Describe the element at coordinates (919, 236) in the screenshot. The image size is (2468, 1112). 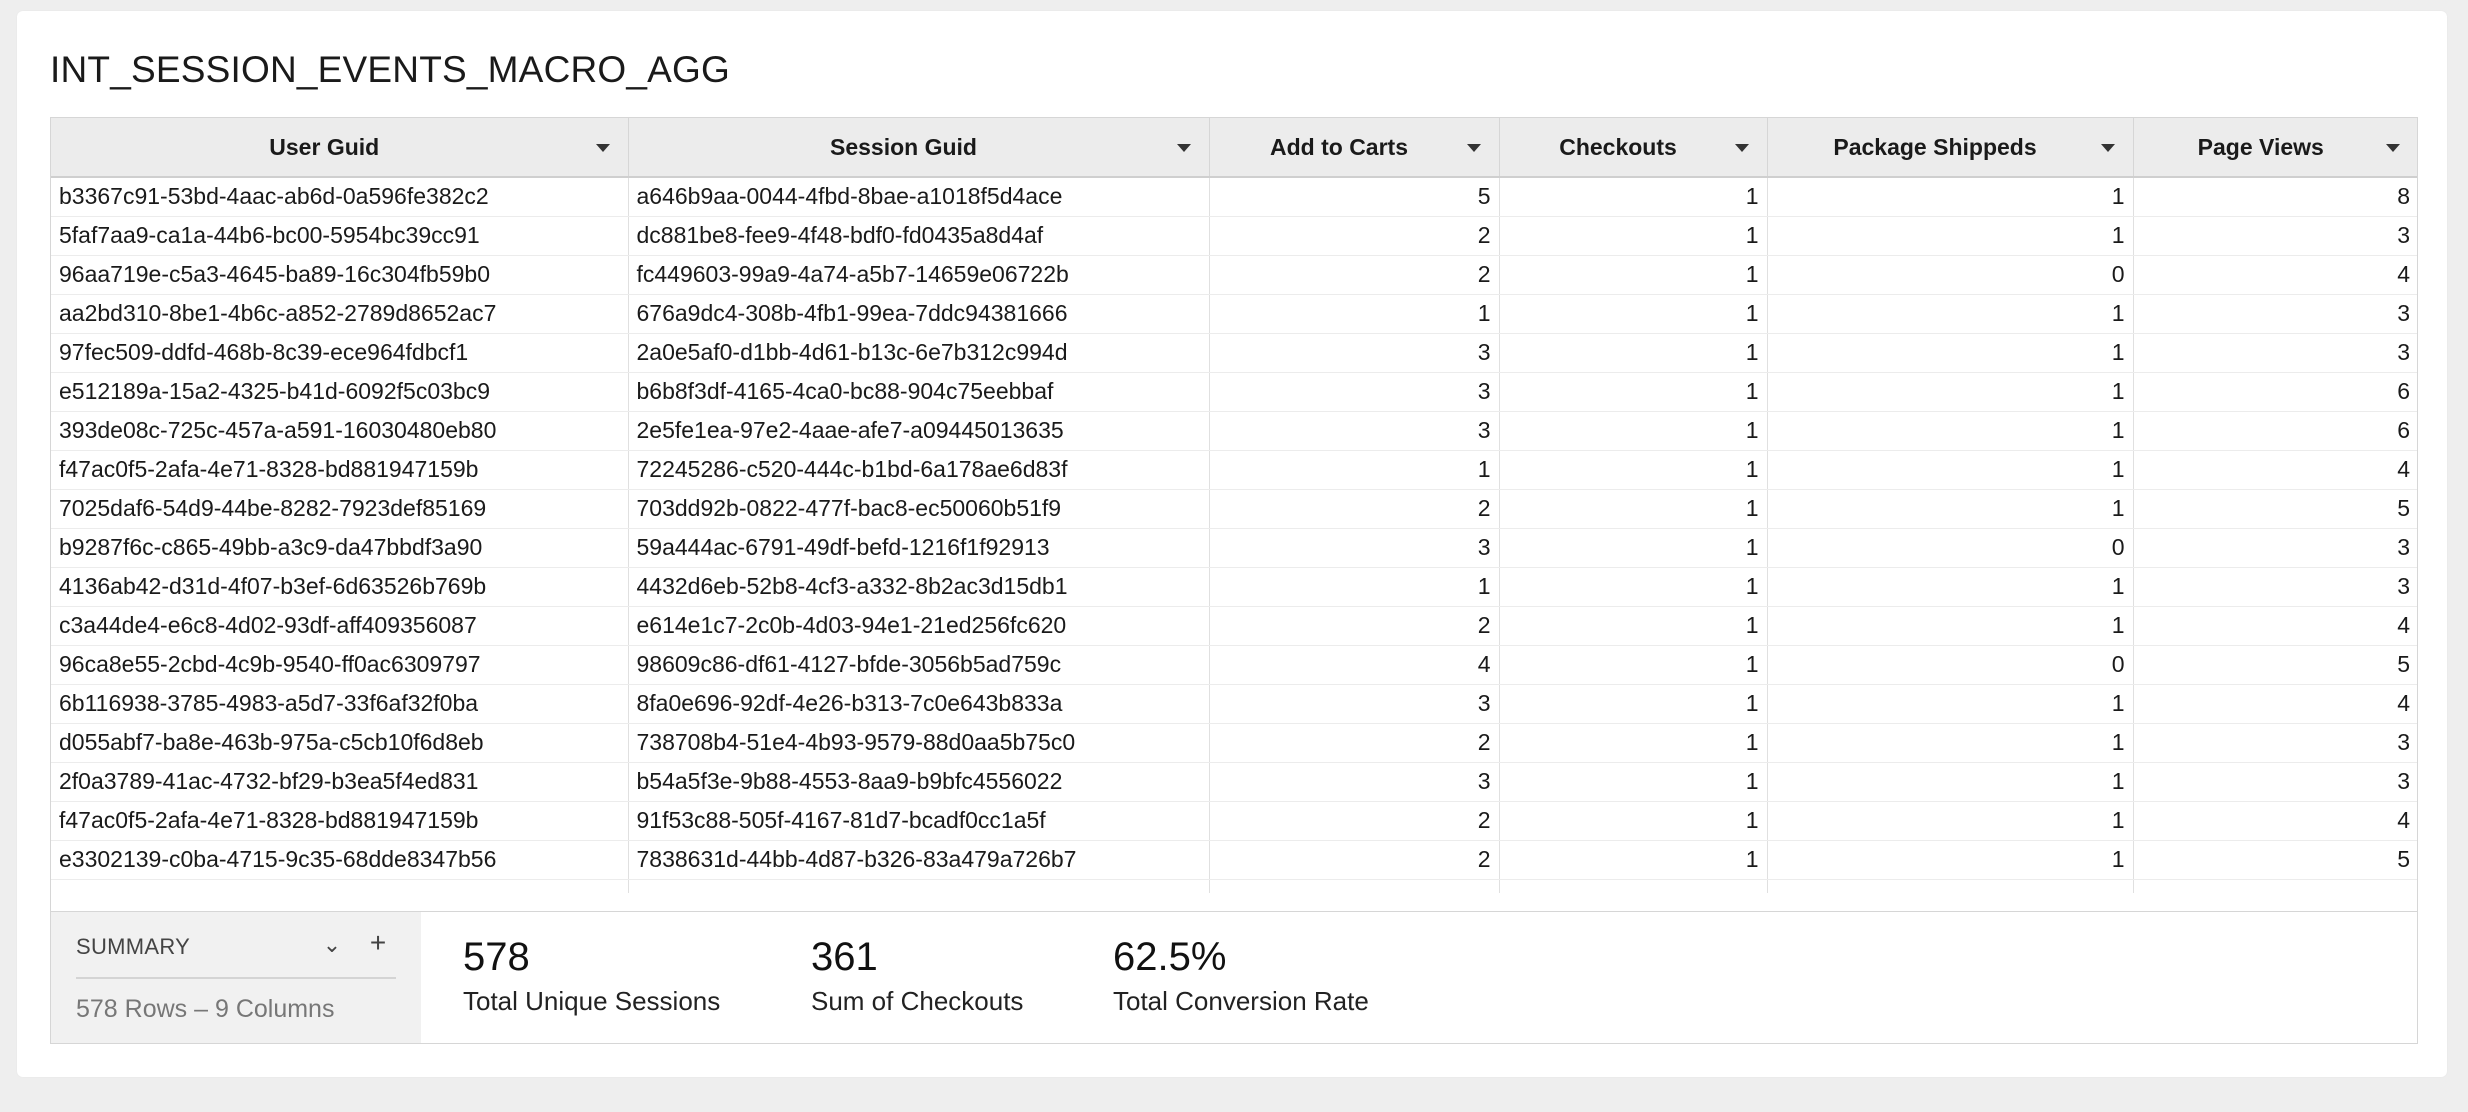
I see `cell-session-guid: dc881be8-fee9-4f48-bdf0-fd0435a8d4af` at that location.